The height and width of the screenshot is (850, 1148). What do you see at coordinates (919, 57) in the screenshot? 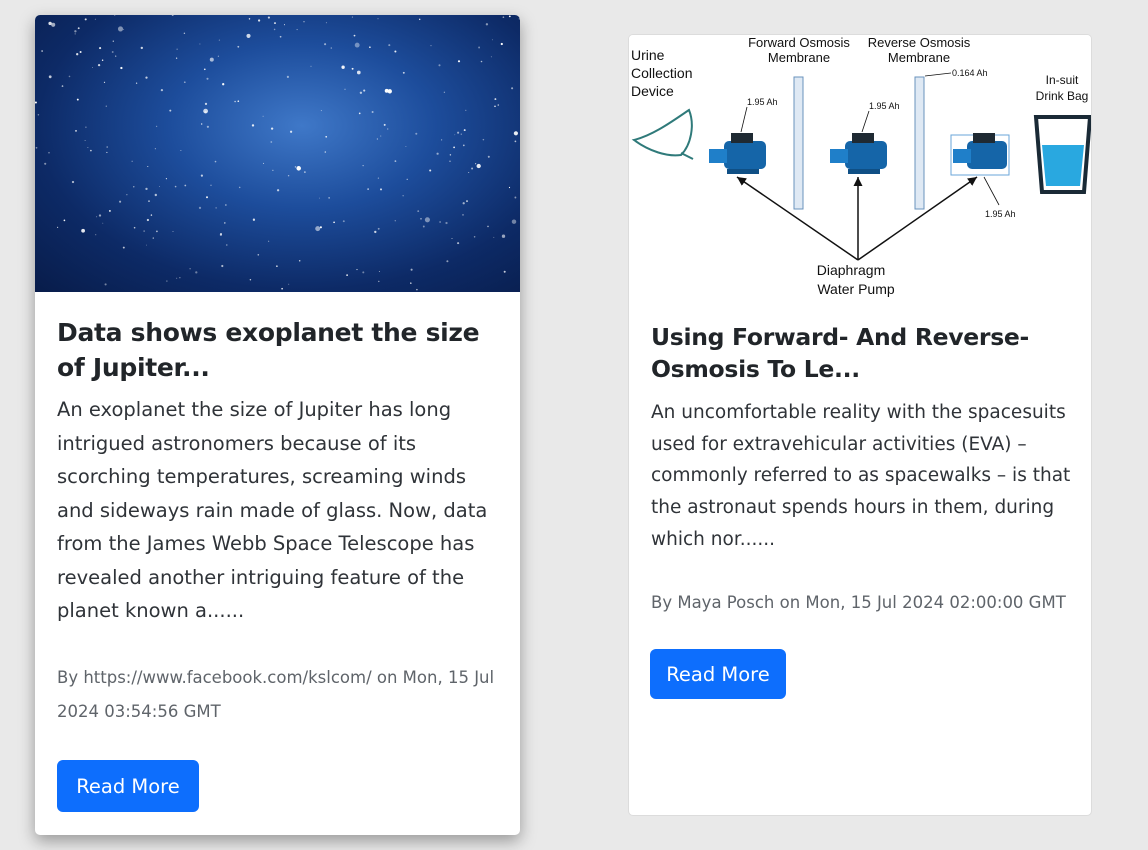
I see `ro-label: Membrane` at bounding box center [919, 57].